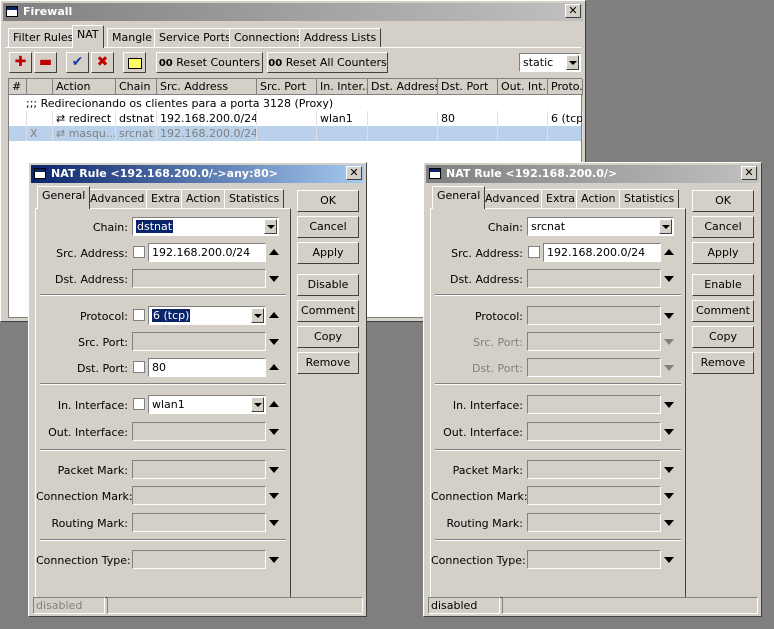 The height and width of the screenshot is (629, 774). What do you see at coordinates (600, 226) in the screenshot?
I see `chain-select: srcnat` at bounding box center [600, 226].